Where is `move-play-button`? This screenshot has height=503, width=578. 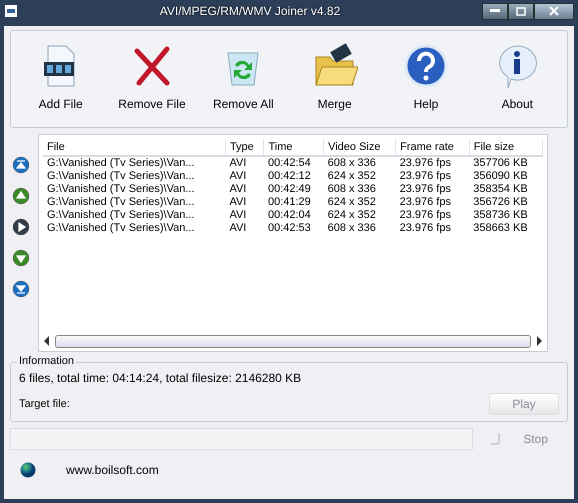 move-play-button is located at coordinates (21, 227).